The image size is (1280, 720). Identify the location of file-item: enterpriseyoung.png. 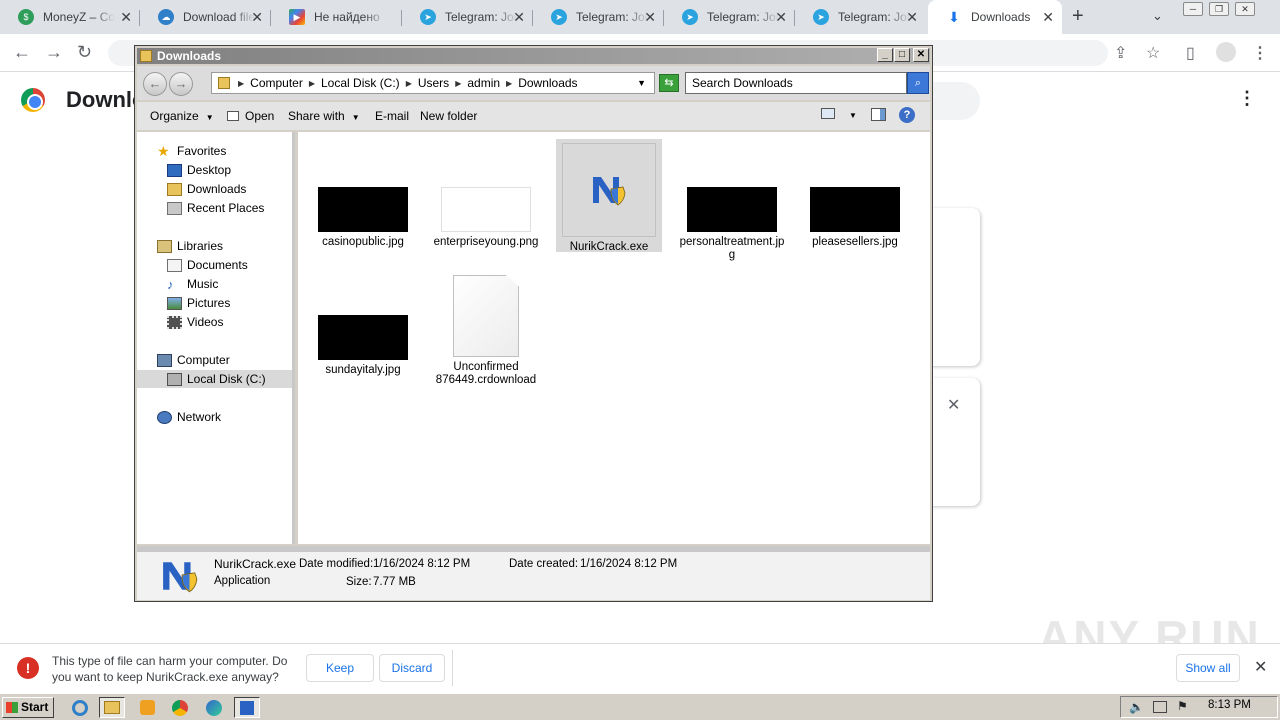
(486, 218).